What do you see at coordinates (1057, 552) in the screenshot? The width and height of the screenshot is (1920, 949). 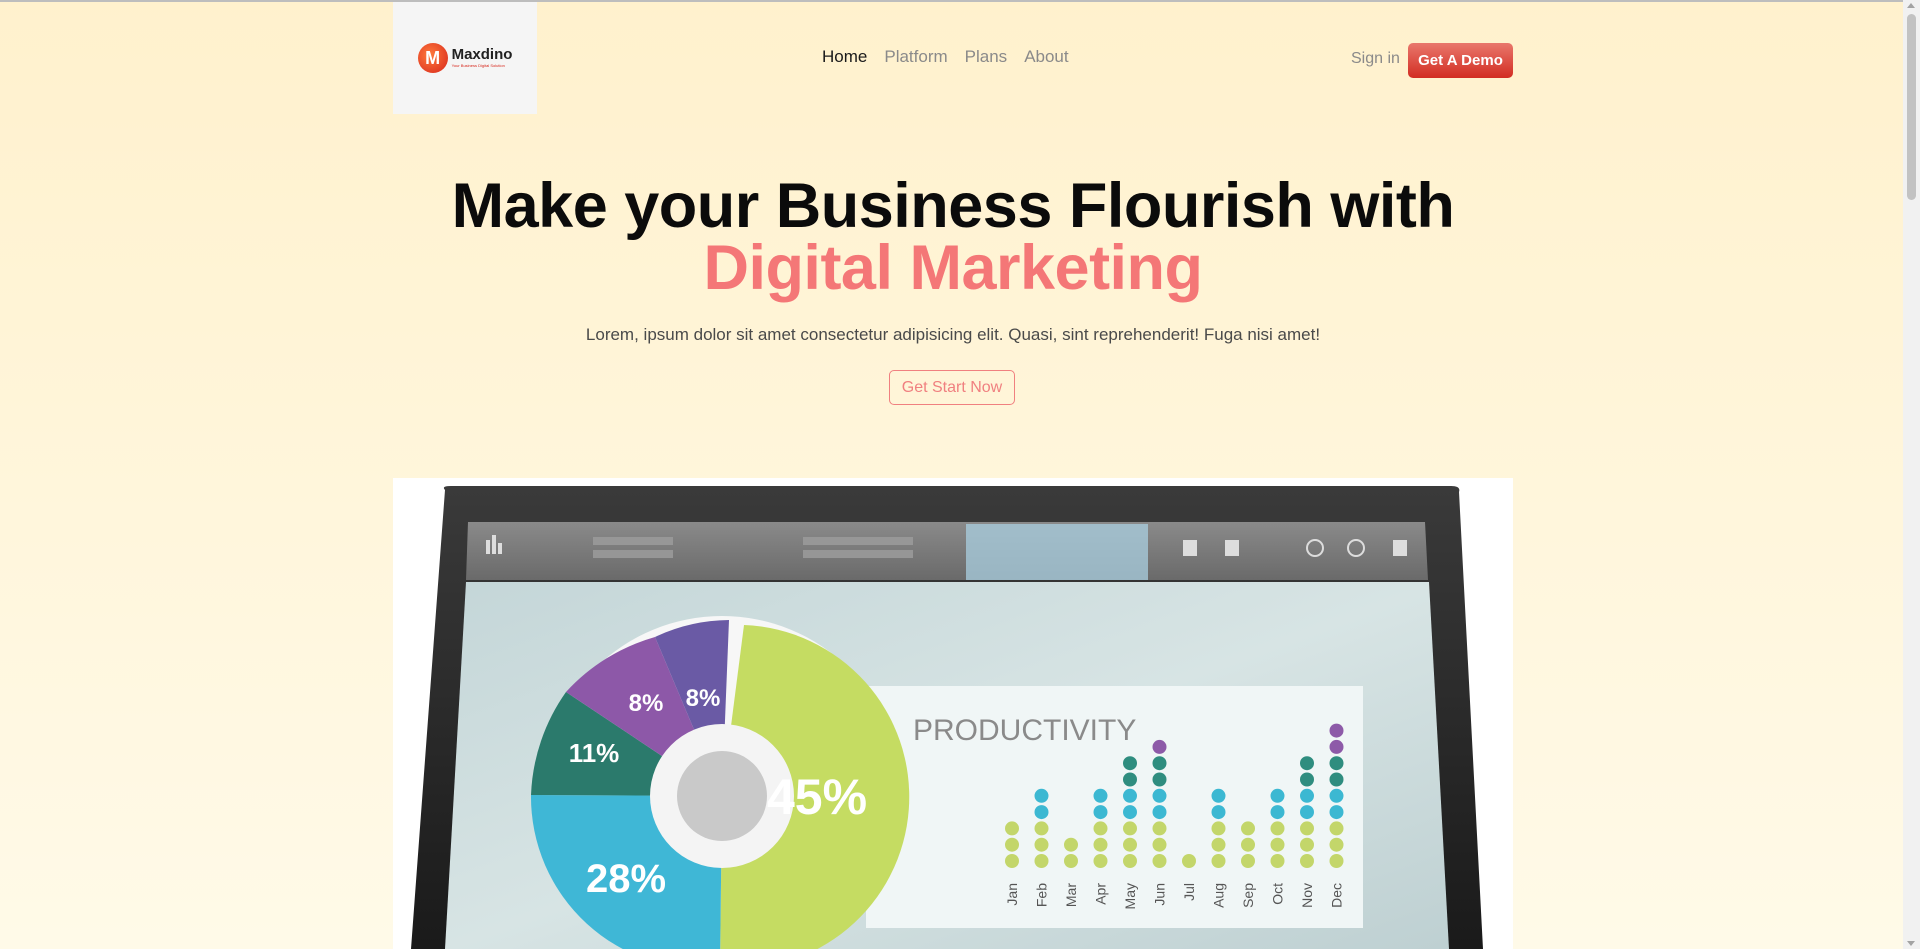 I see `toolbar-highlight` at bounding box center [1057, 552].